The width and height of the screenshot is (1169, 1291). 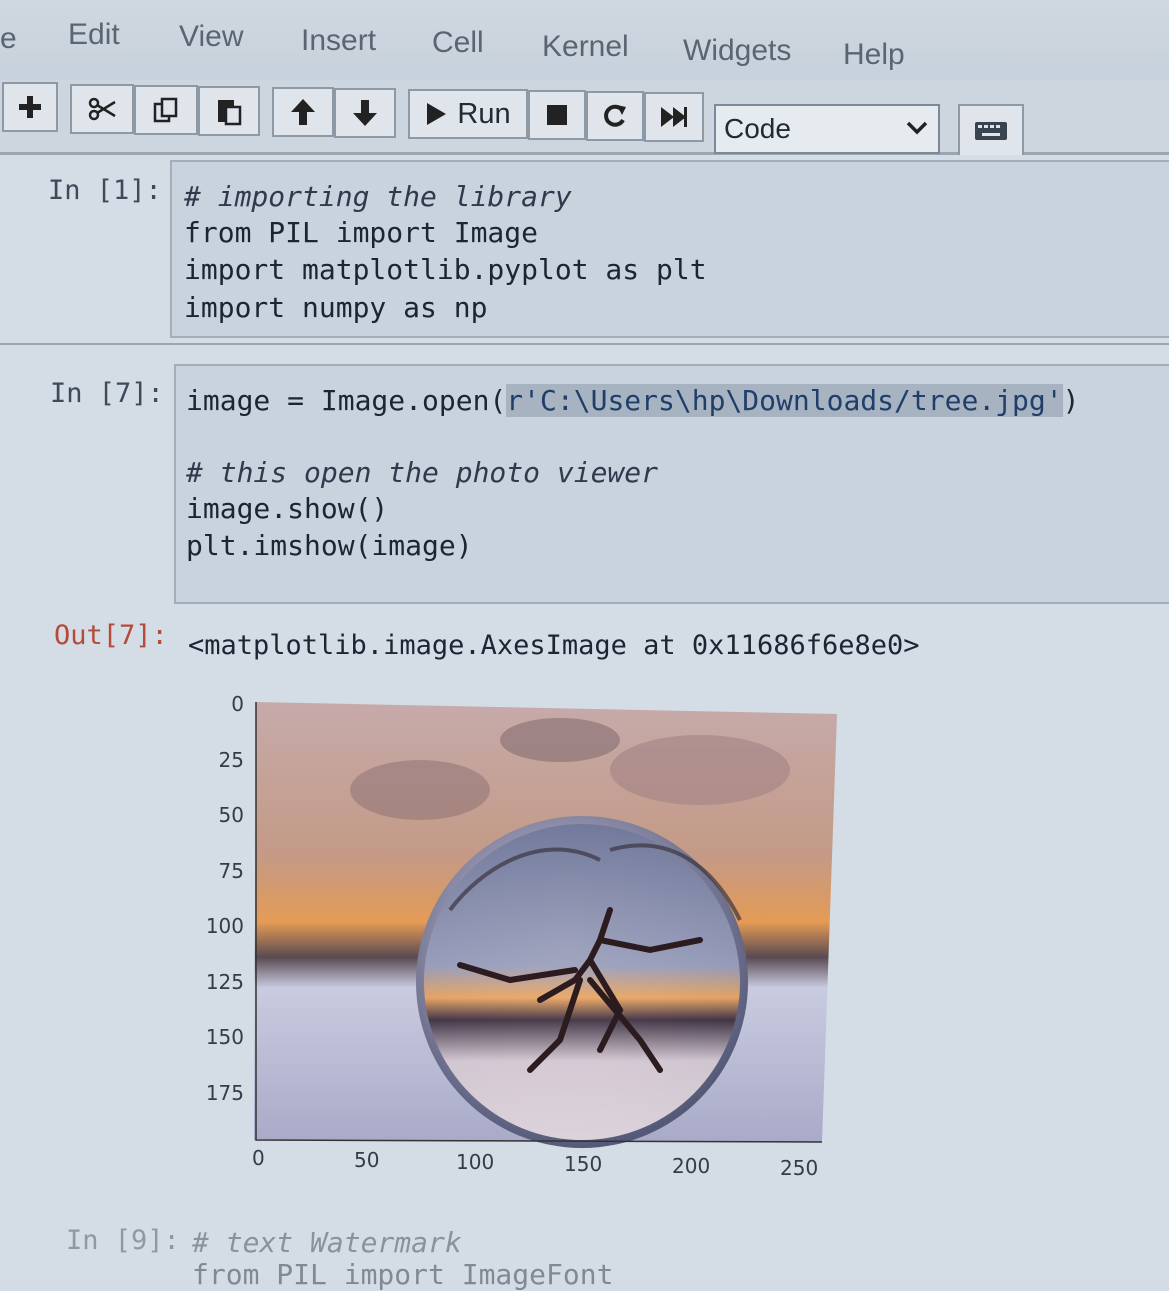 What do you see at coordinates (361, 232) in the screenshot?
I see `cell-1-line-2: from PIL import Image` at bounding box center [361, 232].